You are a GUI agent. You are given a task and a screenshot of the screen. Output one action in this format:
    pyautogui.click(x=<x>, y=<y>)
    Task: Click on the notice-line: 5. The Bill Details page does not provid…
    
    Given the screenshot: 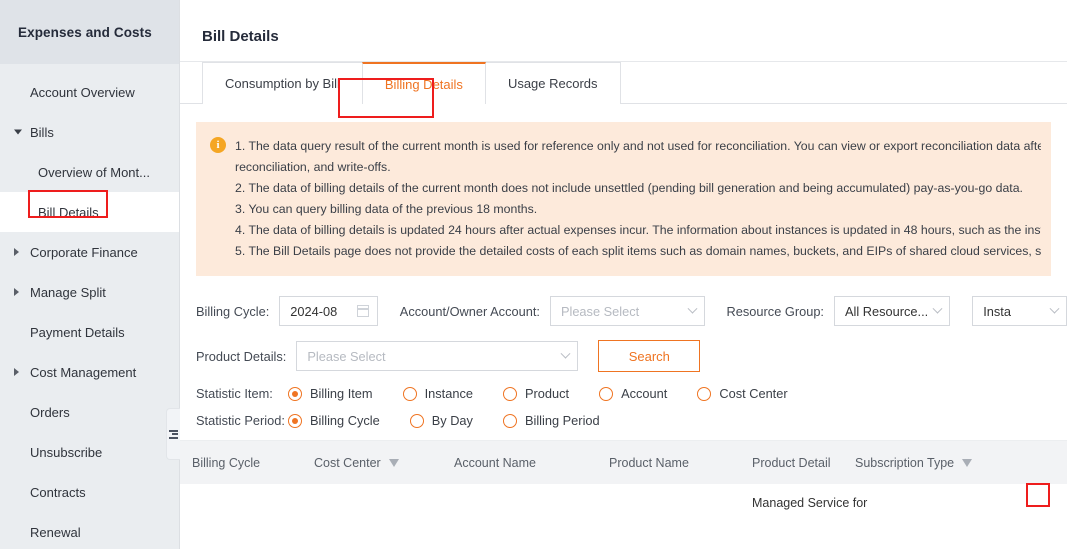 What is the action you would take?
    pyautogui.click(x=638, y=251)
    